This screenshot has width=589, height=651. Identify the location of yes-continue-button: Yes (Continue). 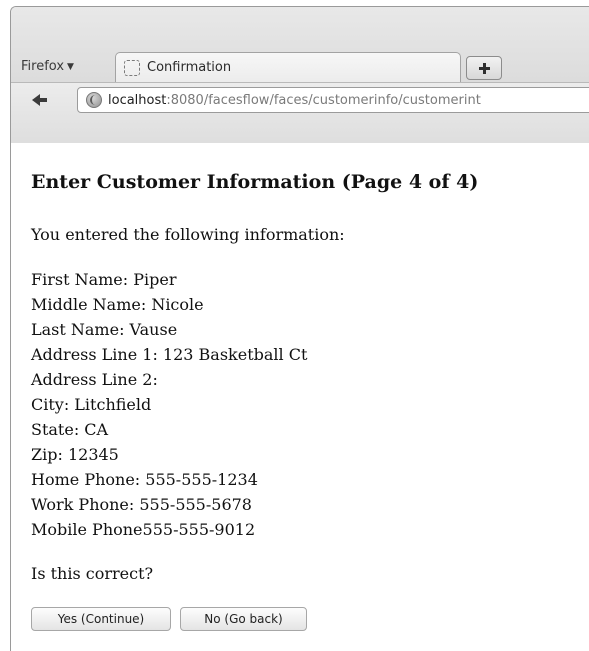
(101, 619).